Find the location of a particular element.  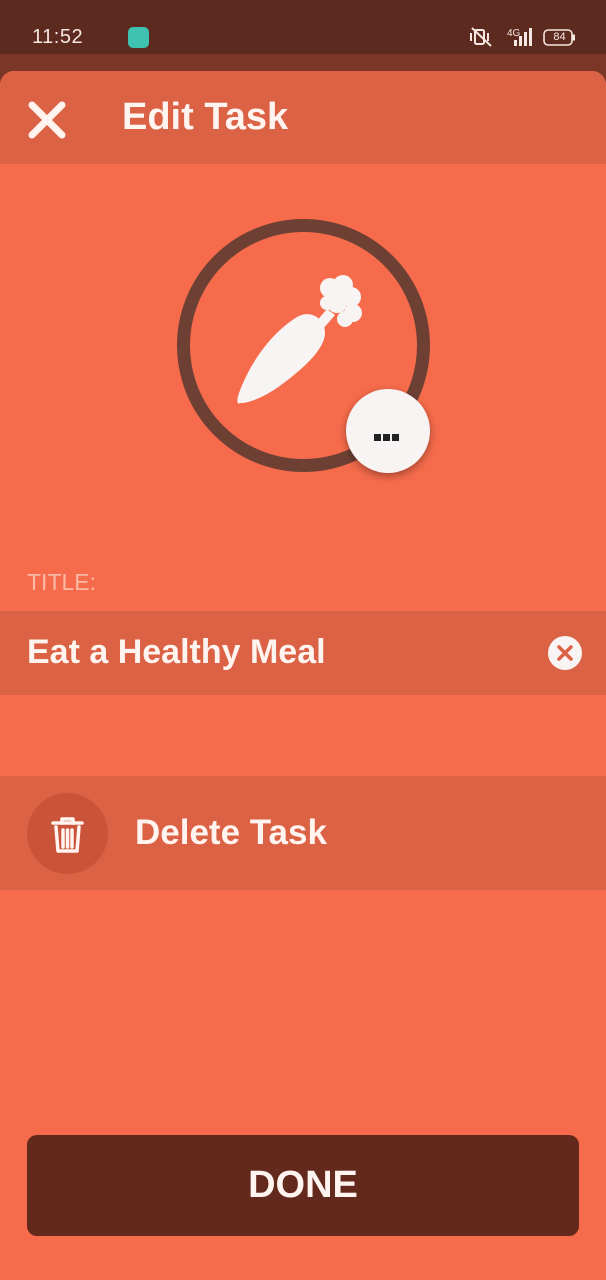

more-options-button is located at coordinates (388, 431).